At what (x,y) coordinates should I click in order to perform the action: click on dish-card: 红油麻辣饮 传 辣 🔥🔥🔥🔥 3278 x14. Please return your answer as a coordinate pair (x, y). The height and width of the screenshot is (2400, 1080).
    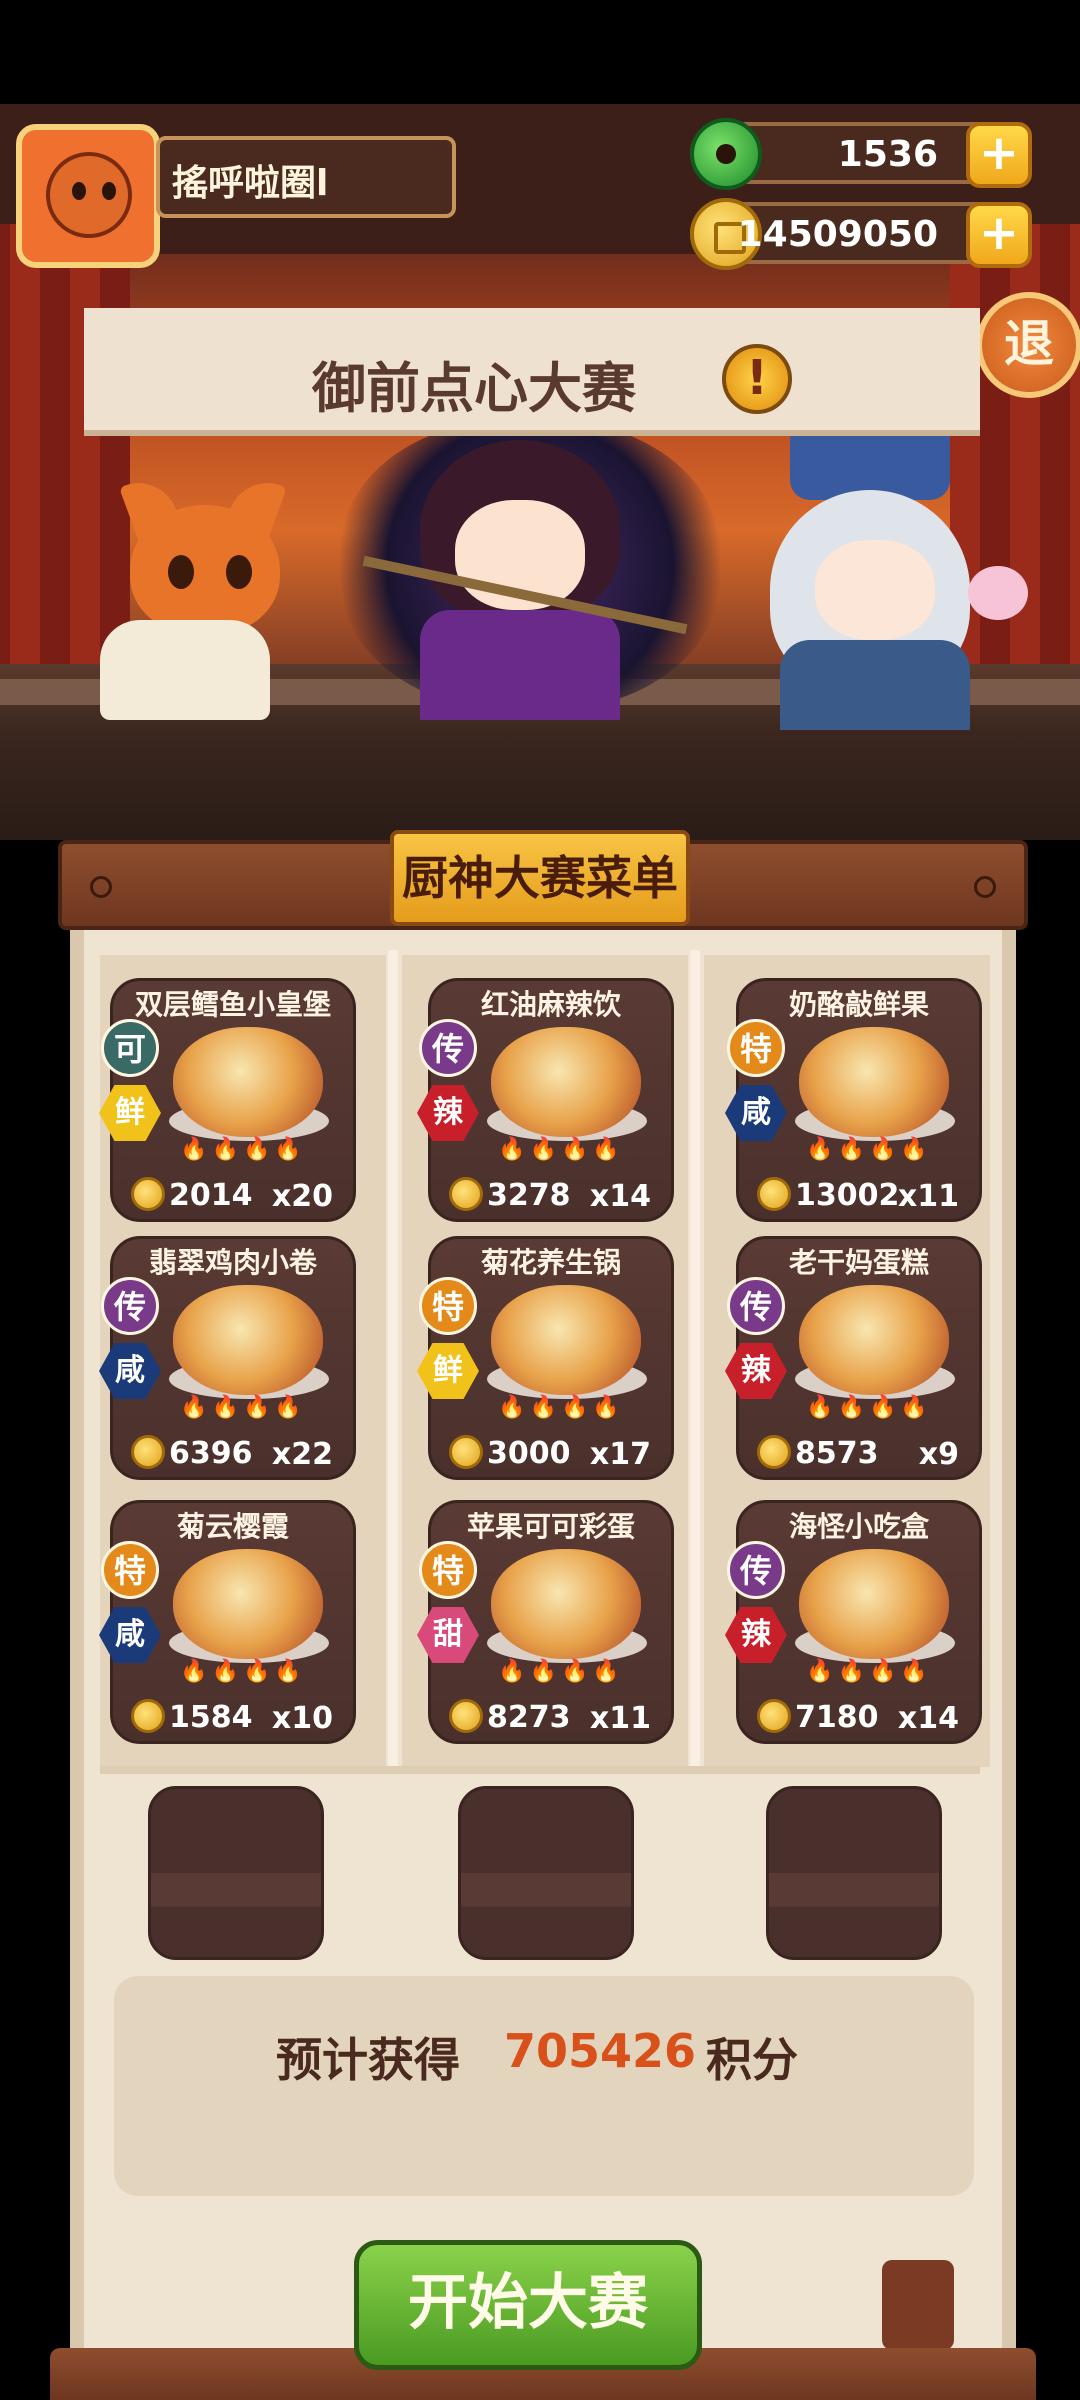
    Looking at the image, I should click on (545, 1100).